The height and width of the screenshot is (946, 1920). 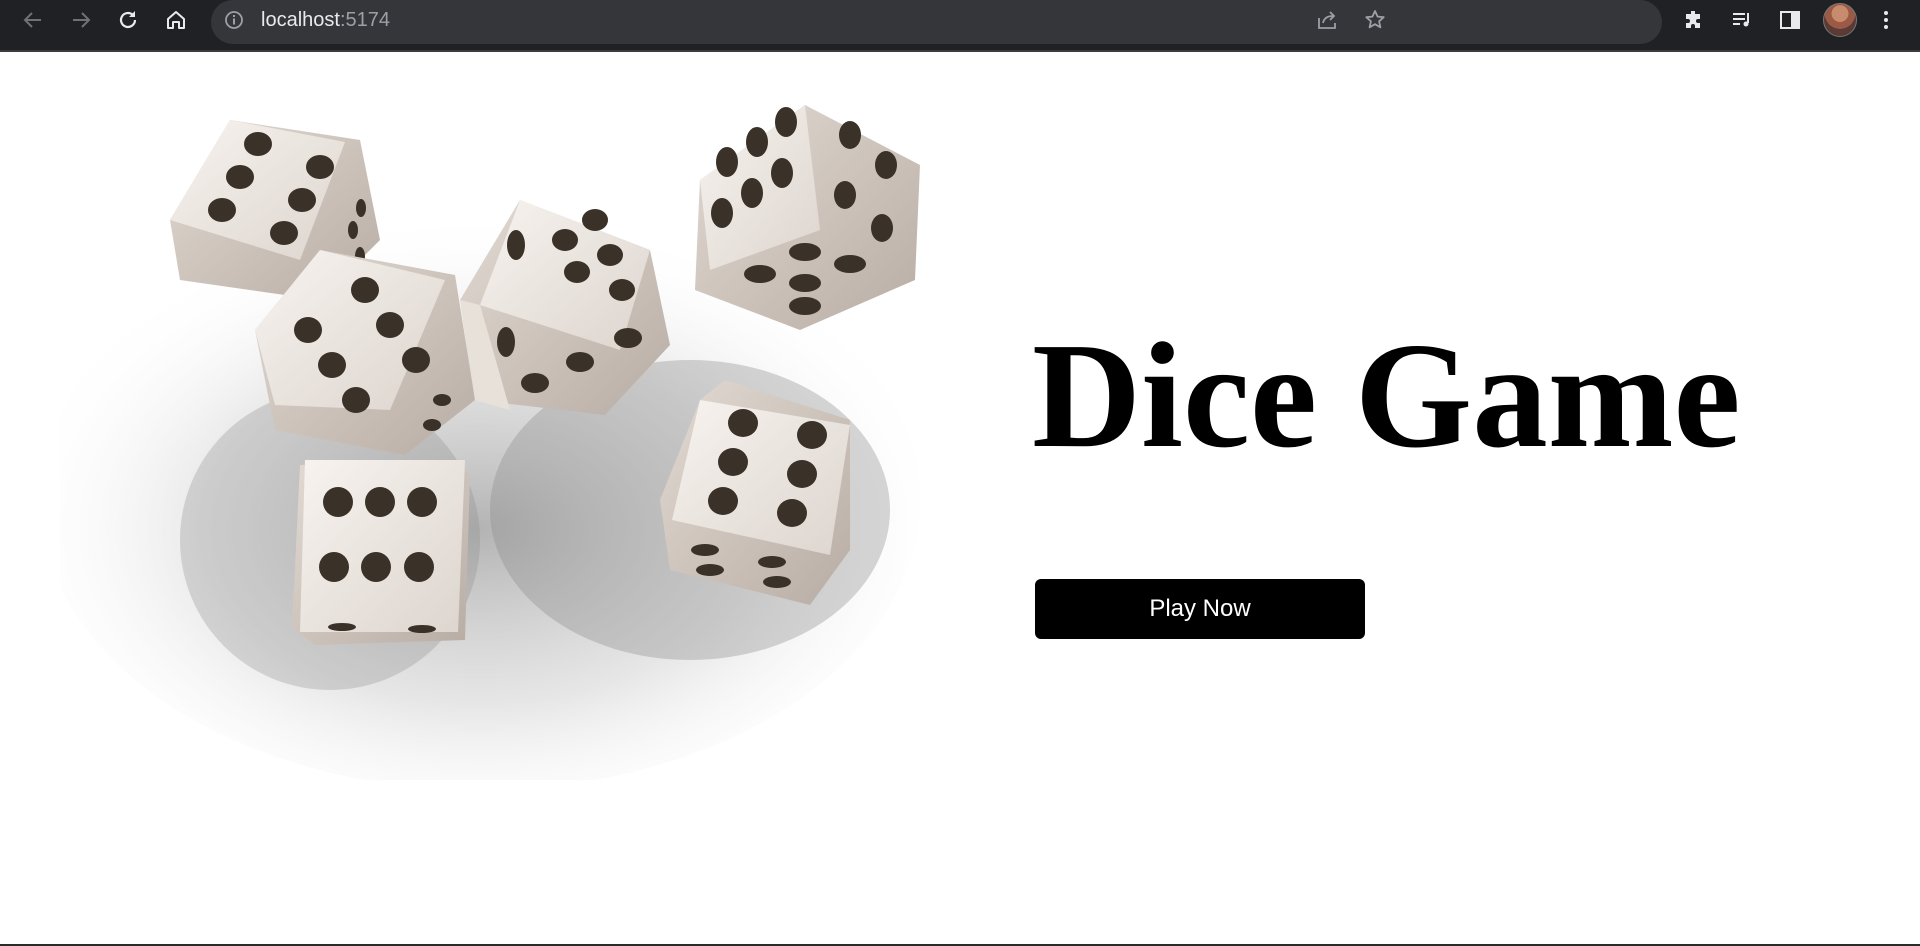 I want to click on extensions-icon, so click(x=1694, y=20).